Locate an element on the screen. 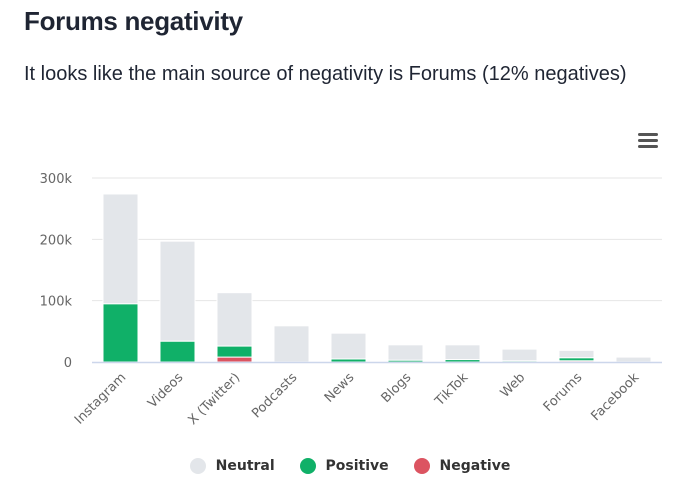 The width and height of the screenshot is (700, 500). x-tick-label: Podcasts is located at coordinates (274, 395).